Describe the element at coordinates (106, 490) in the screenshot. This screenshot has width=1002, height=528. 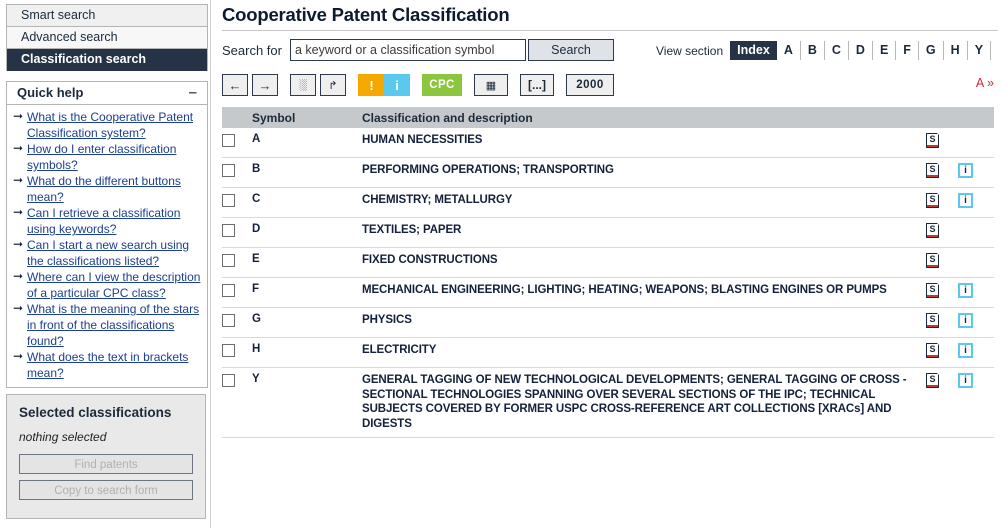
I see `copy-to-search-form-button: Copy to search form` at that location.